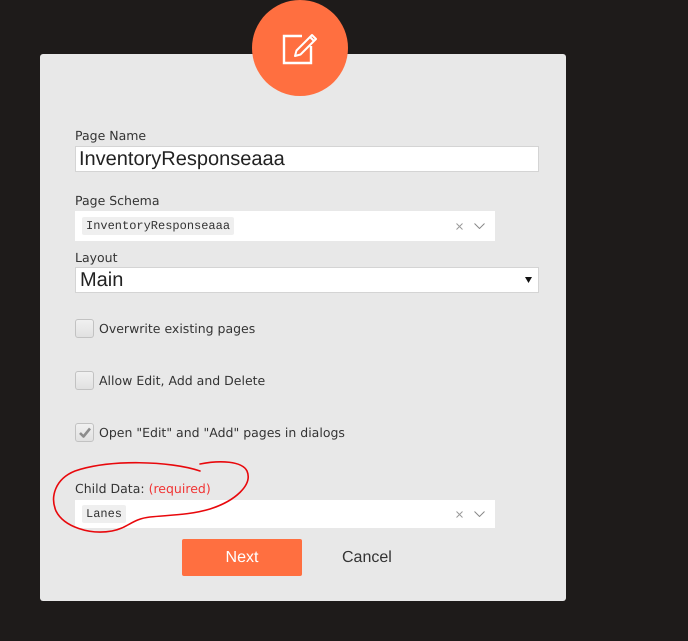  I want to click on field-label: Child Data:, so click(110, 489).